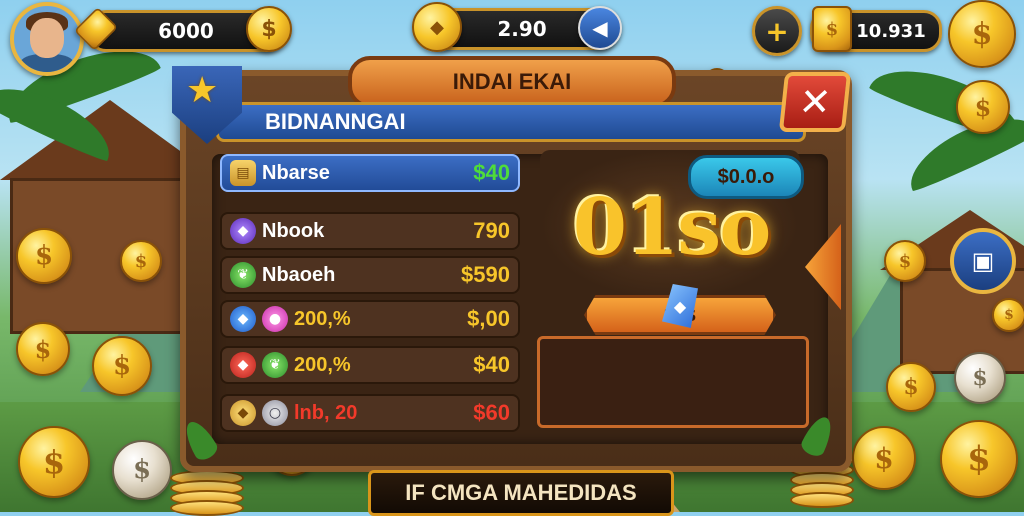 Image resolution: width=1024 pixels, height=516 pixels. Describe the element at coordinates (983, 261) in the screenshot. I see `side-badge-button: ▣` at that location.